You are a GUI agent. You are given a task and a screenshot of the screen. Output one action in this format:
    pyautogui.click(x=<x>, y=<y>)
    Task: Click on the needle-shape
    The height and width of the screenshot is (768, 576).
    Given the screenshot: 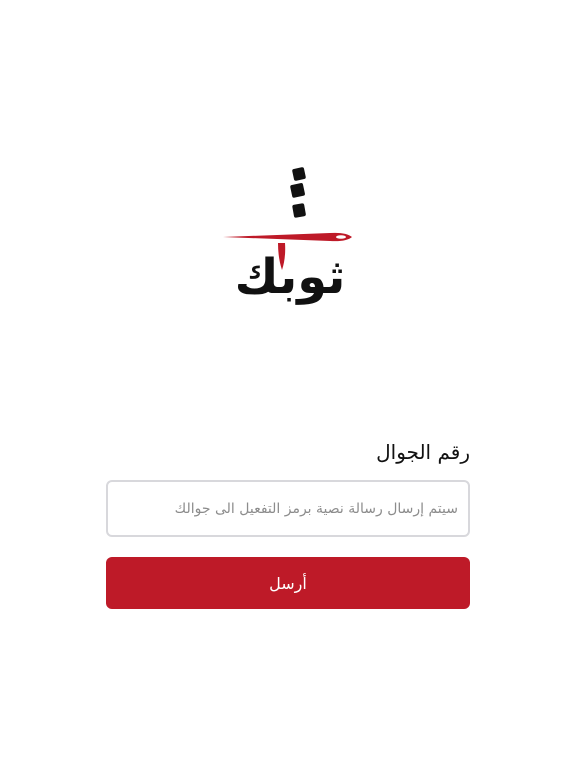 What is the action you would take?
    pyautogui.click(x=287, y=237)
    